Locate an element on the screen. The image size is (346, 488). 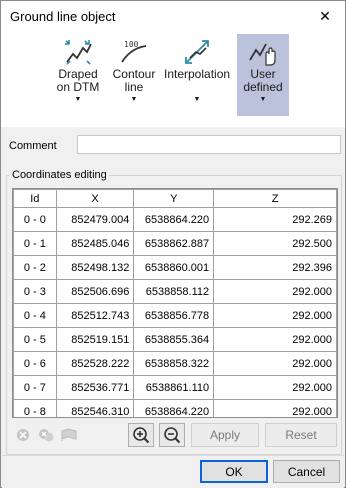
cell-y: 6538858.112 is located at coordinates (174, 291).